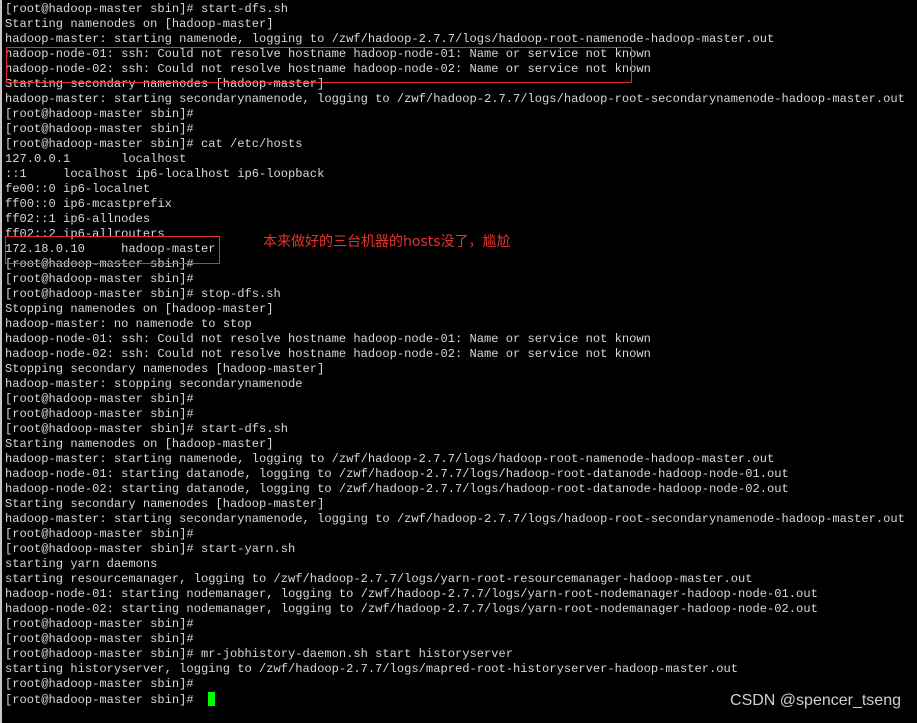 The image size is (917, 723). What do you see at coordinates (455, 309) in the screenshot?
I see `terminal-line: Stopping namenodes on [hadoop-master]` at bounding box center [455, 309].